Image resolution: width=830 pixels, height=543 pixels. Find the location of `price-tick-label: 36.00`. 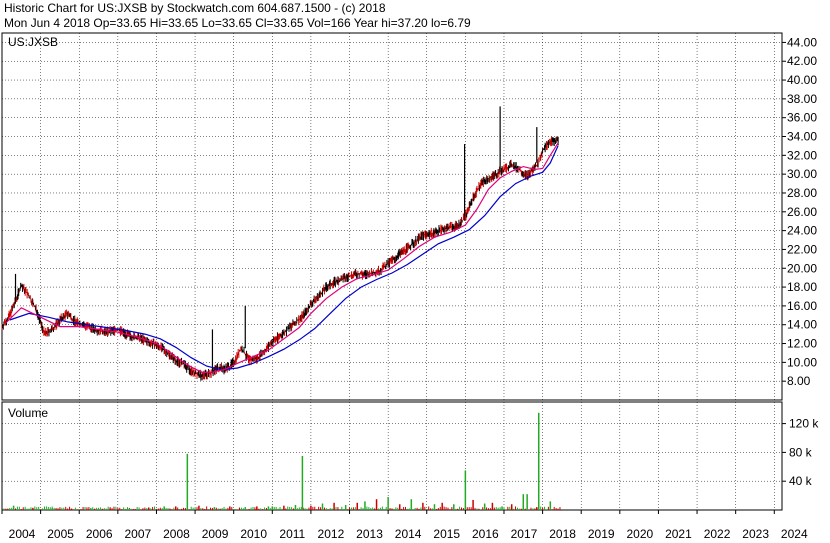

price-tick-label: 36.00 is located at coordinates (802, 118).